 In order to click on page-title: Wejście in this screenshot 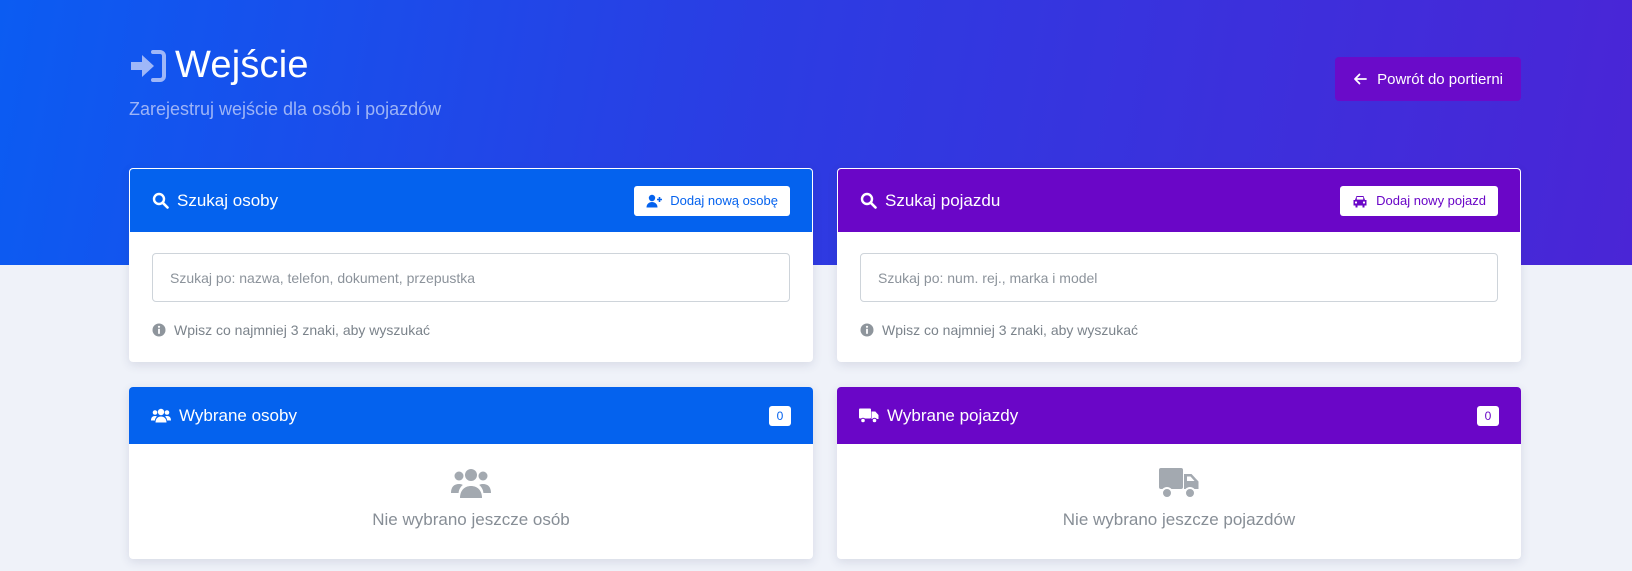, I will do `click(242, 65)`.